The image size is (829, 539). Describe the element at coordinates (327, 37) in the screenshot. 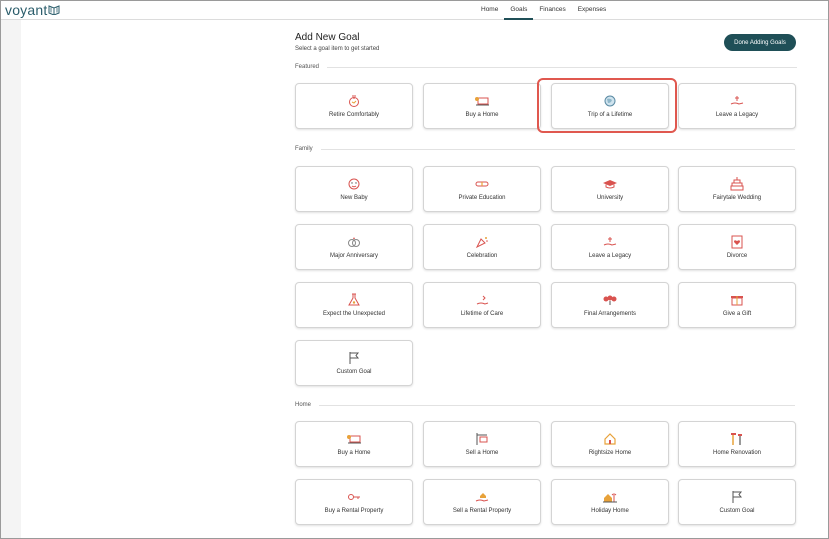

I see `page-title: Add New Goal` at that location.